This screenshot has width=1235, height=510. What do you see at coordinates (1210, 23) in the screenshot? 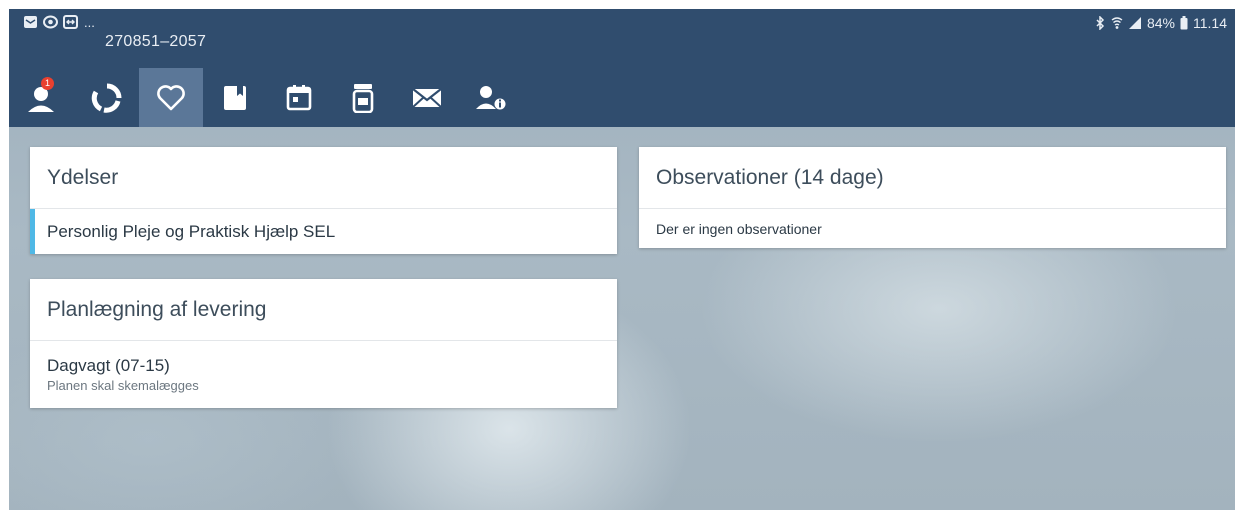
I see `status-clock: 11.14` at bounding box center [1210, 23].